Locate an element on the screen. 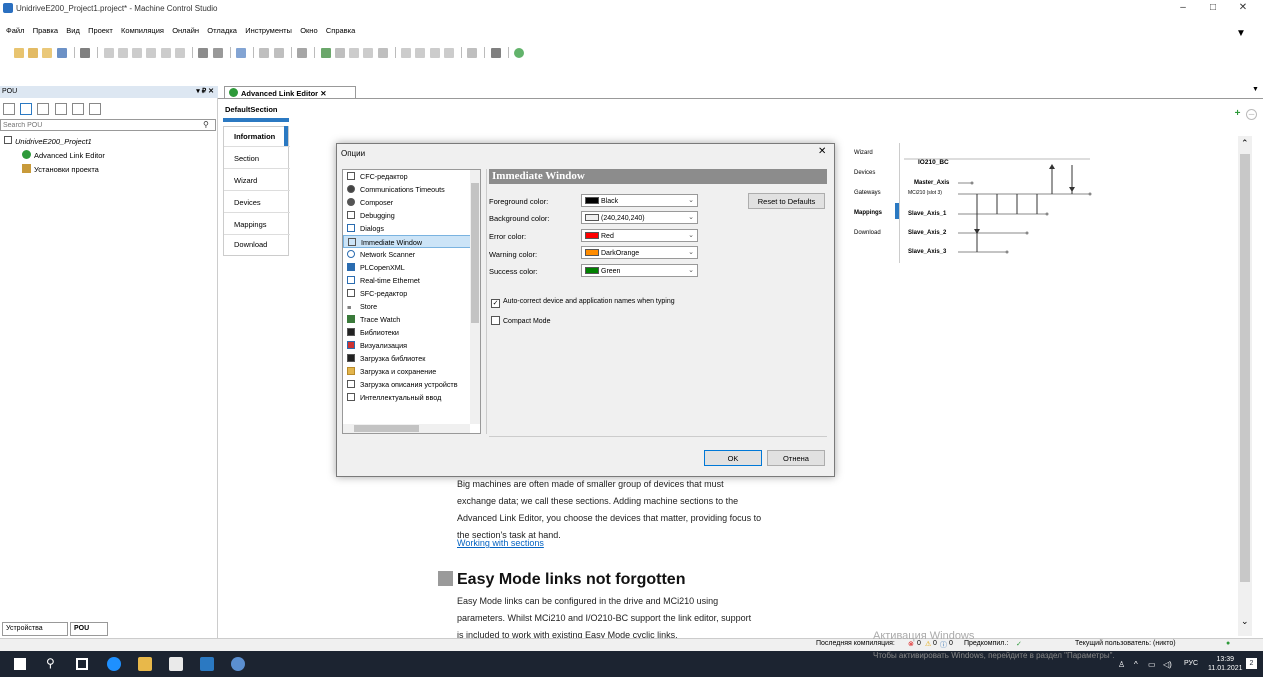 The height and width of the screenshot is (677, 1263). category-list-scroll-thumb is located at coordinates (475, 253).